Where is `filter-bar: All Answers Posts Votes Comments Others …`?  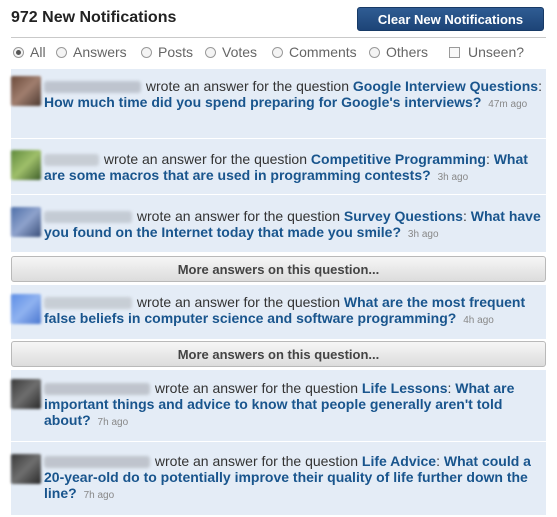 filter-bar: All Answers Posts Votes Comments Others … is located at coordinates (278, 52).